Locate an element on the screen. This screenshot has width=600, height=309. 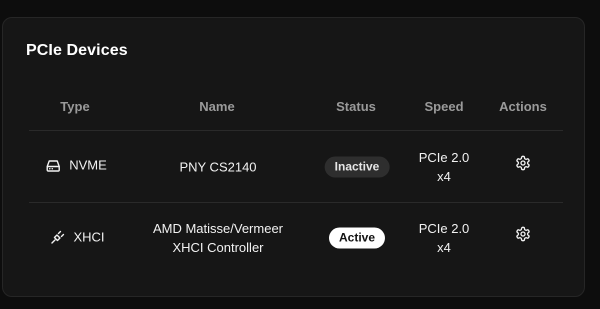
usb-plug-icon is located at coordinates (57, 237).